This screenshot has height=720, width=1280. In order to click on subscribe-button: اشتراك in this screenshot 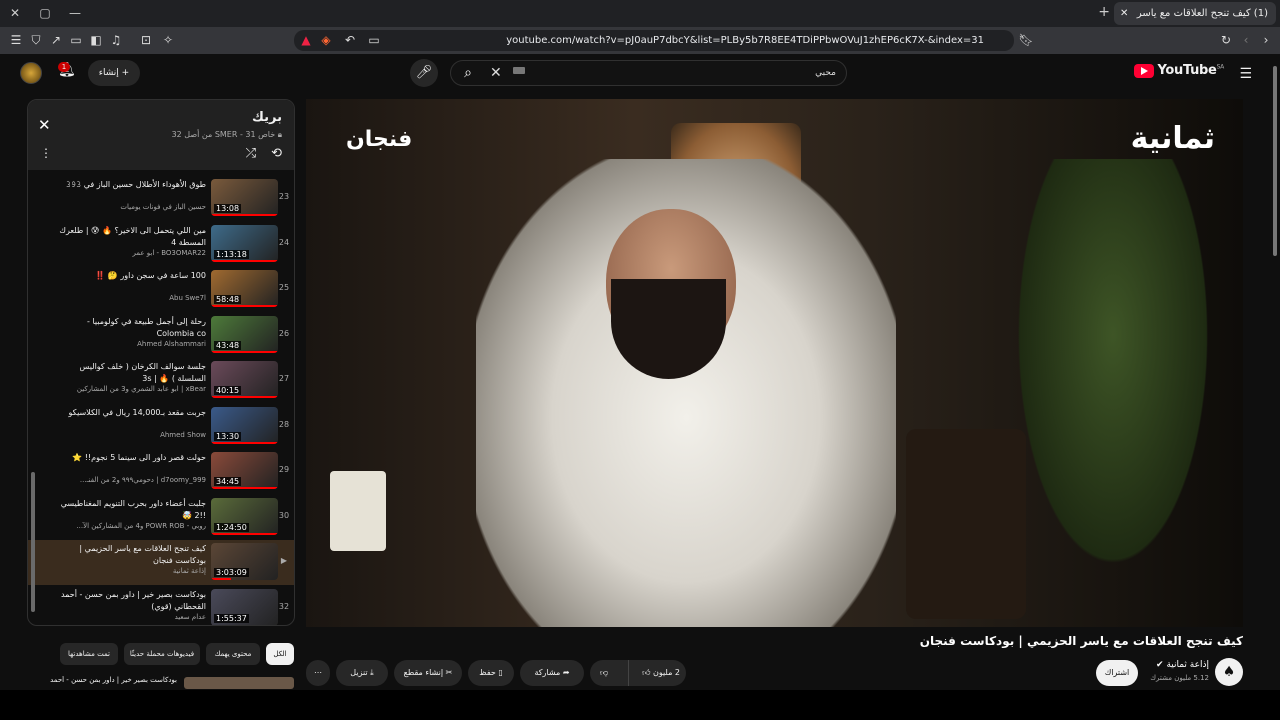, I will do `click(1117, 673)`.